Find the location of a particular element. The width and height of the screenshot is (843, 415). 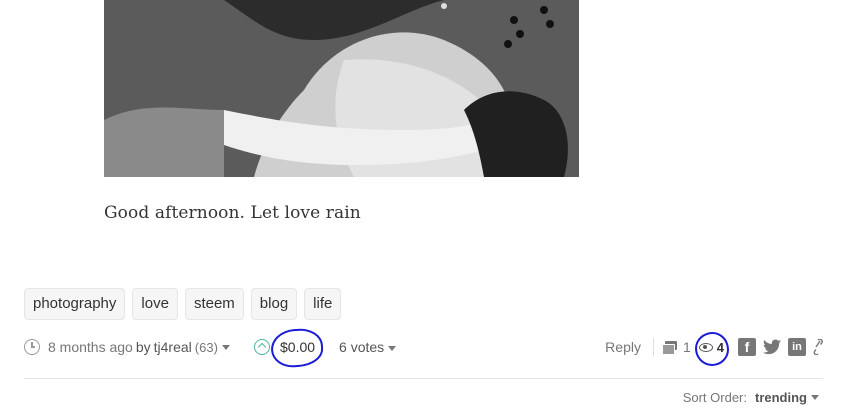

post-time: 8 months ago is located at coordinates (90, 347).